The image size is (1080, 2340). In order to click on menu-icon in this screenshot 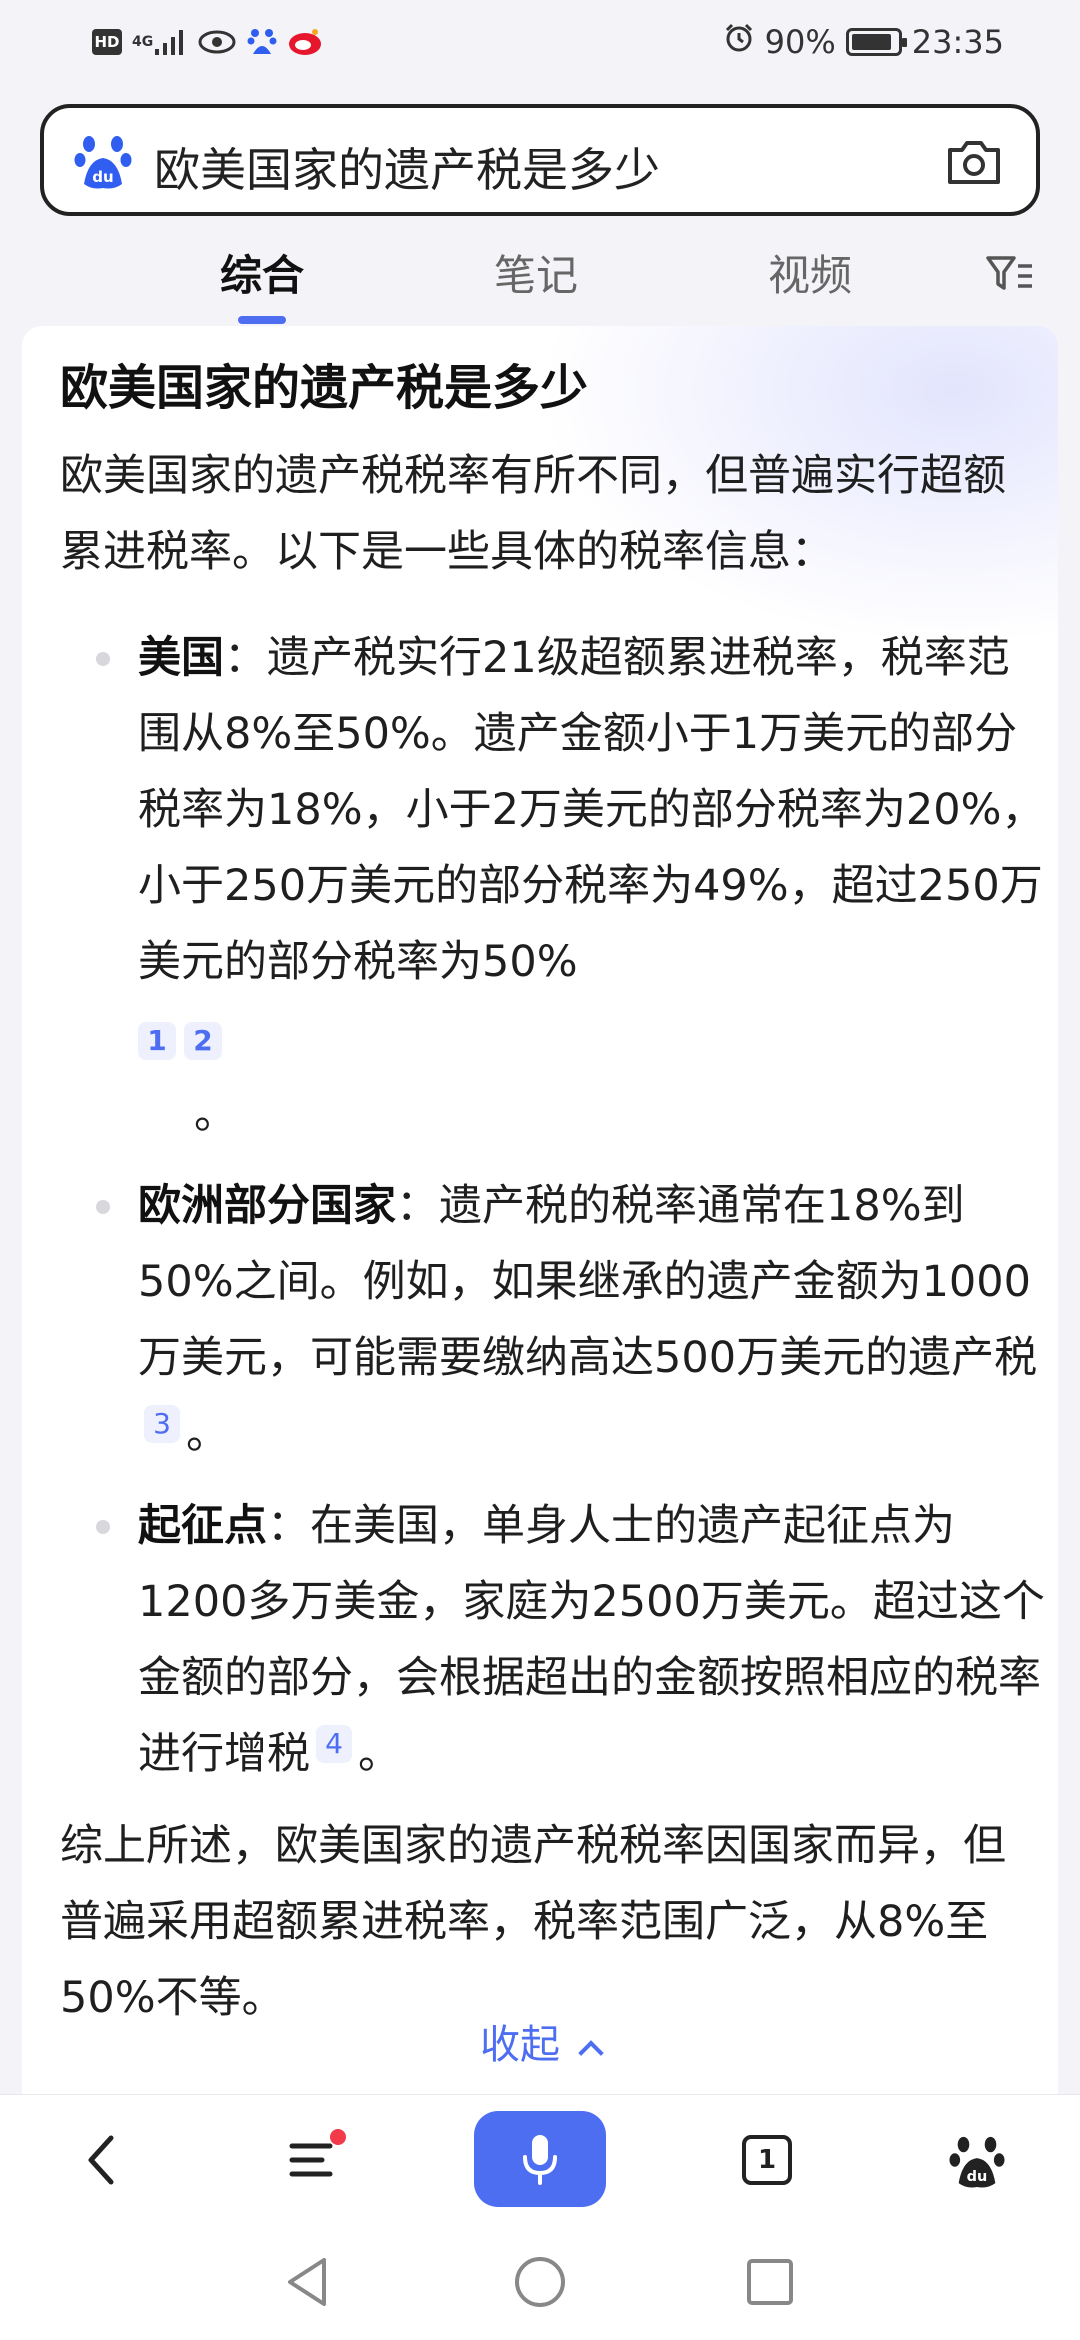, I will do `click(311, 2160)`.